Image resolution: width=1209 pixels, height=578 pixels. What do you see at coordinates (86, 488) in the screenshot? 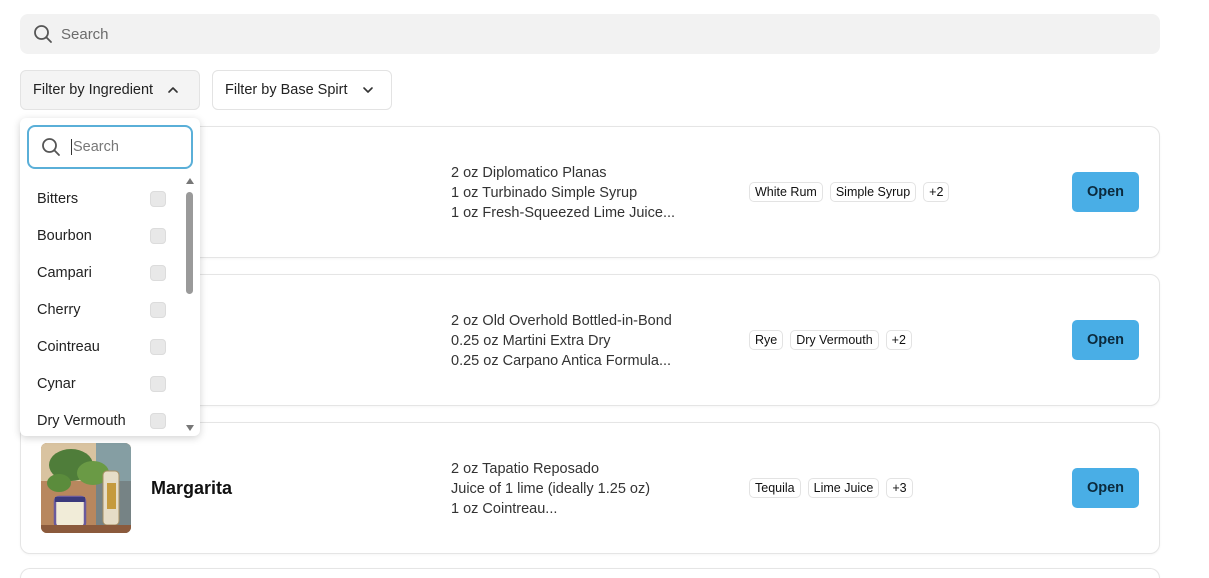
I see `cocktail-thumbnail` at bounding box center [86, 488].